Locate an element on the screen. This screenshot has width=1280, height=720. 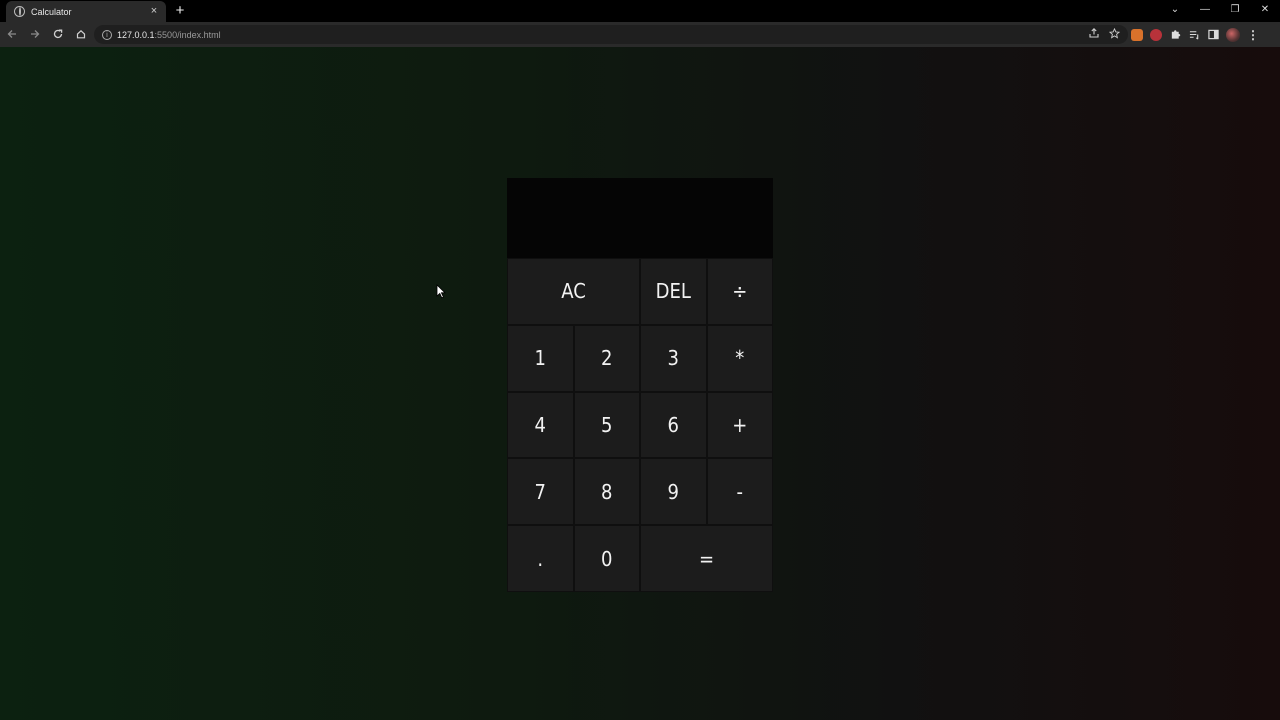
reload-icon is located at coordinates (58, 35).